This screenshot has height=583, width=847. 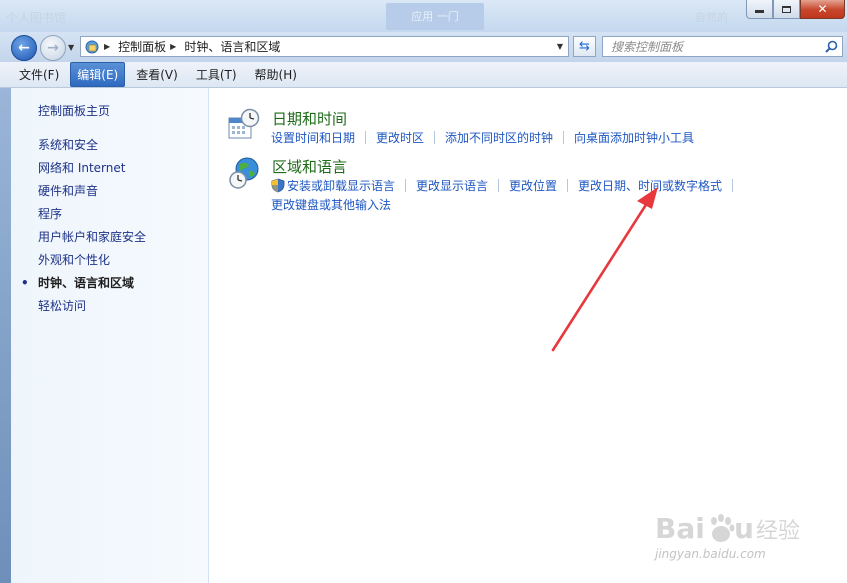 What do you see at coordinates (711, 46) in the screenshot?
I see `search-input` at bounding box center [711, 46].